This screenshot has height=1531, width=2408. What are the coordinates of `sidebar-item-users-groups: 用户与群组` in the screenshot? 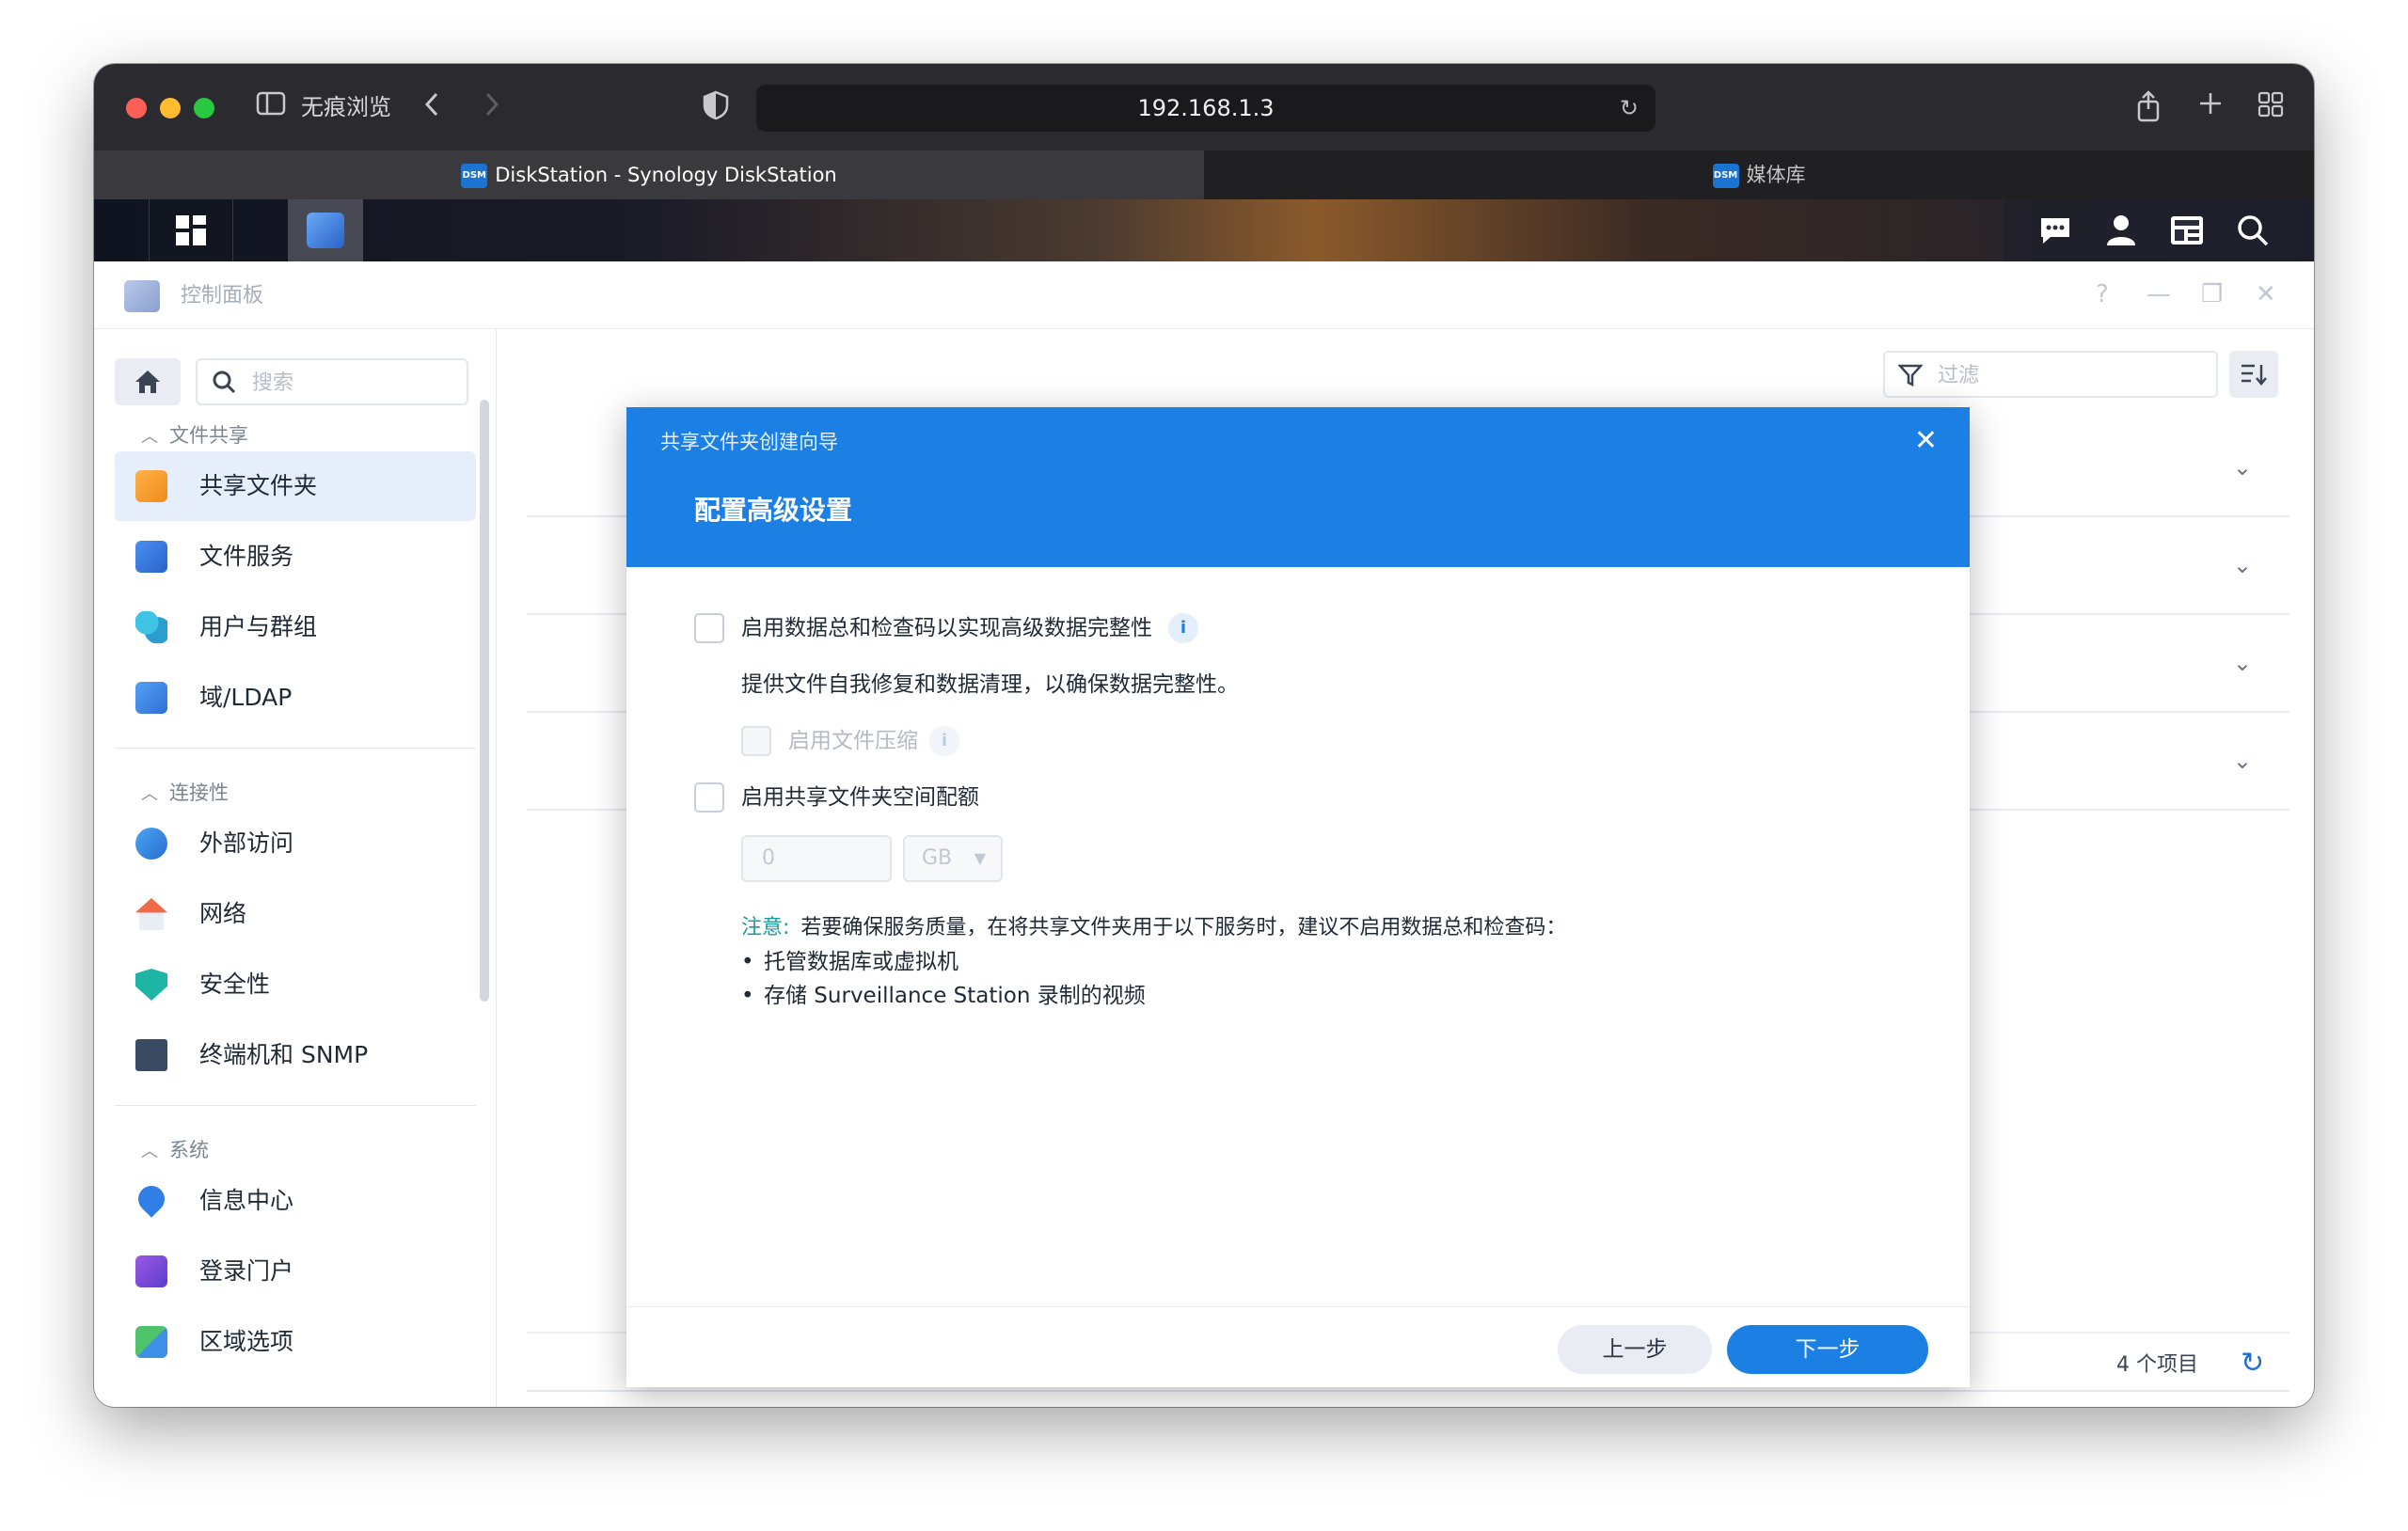 It's located at (296, 627).